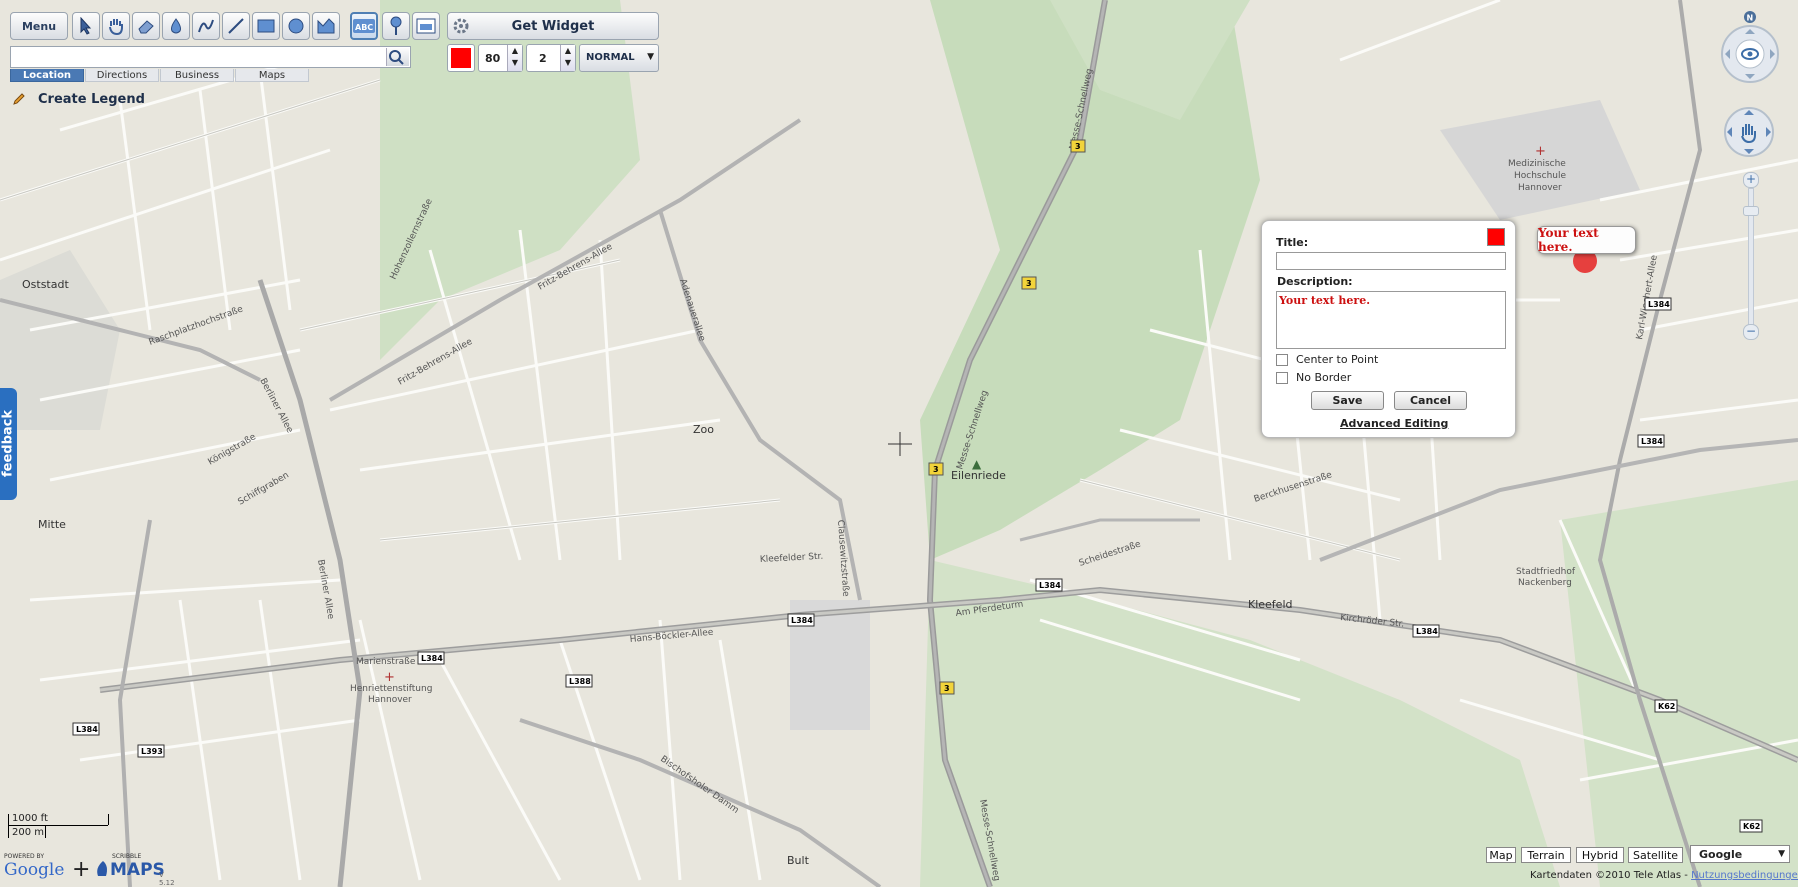  Describe the element at coordinates (34, 870) in the screenshot. I see `google-logo: Google` at that location.